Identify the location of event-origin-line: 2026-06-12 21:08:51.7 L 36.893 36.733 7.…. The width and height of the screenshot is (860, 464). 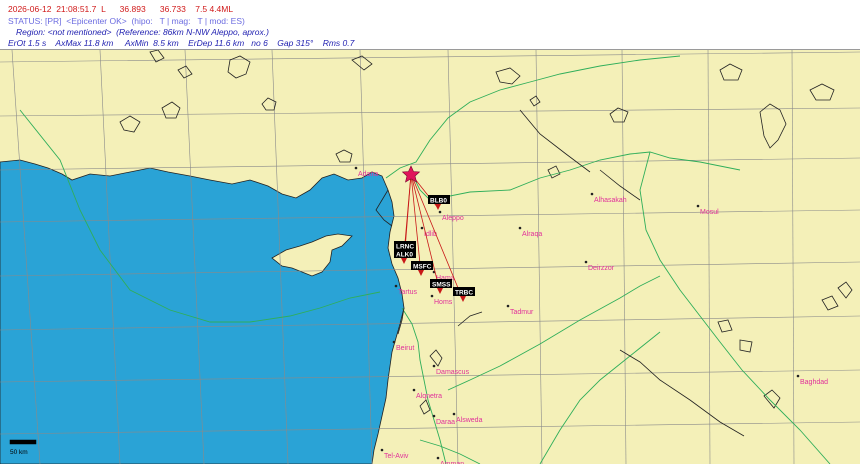
(121, 9).